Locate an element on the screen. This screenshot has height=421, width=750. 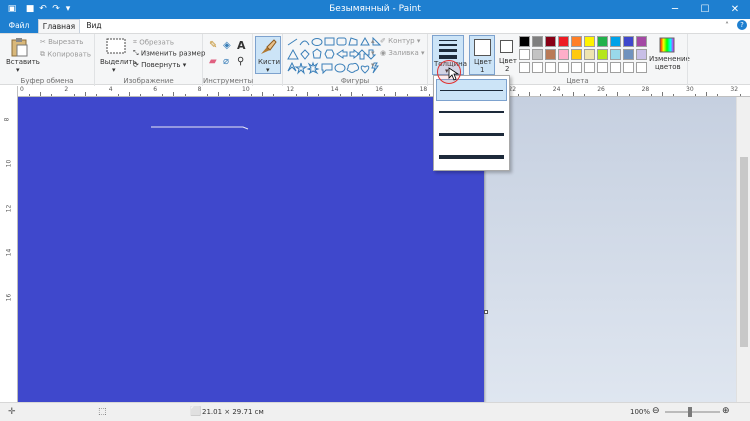
zoom-slider-thumb is located at coordinates (690, 412).